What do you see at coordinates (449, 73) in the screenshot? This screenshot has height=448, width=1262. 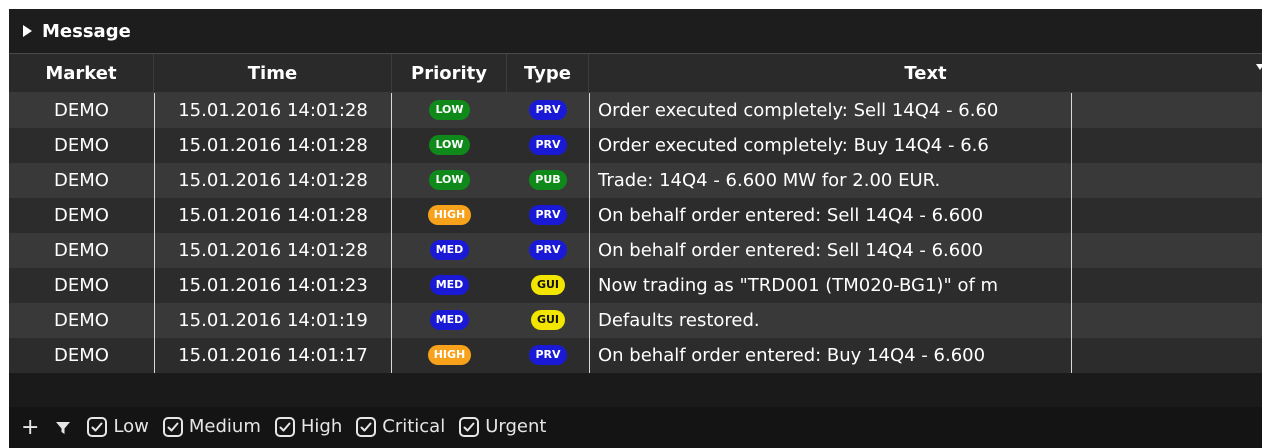 I see `column-header-priority: Priority` at bounding box center [449, 73].